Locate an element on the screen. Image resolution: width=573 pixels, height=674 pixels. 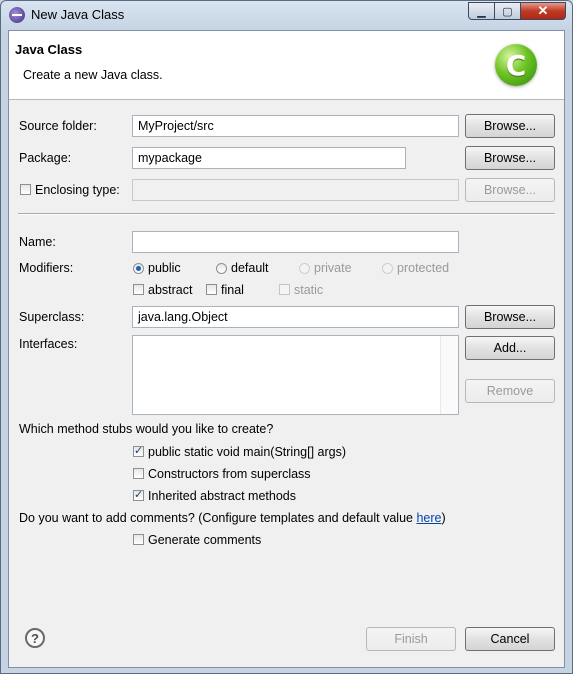
interfaces-list is located at coordinates (295, 375).